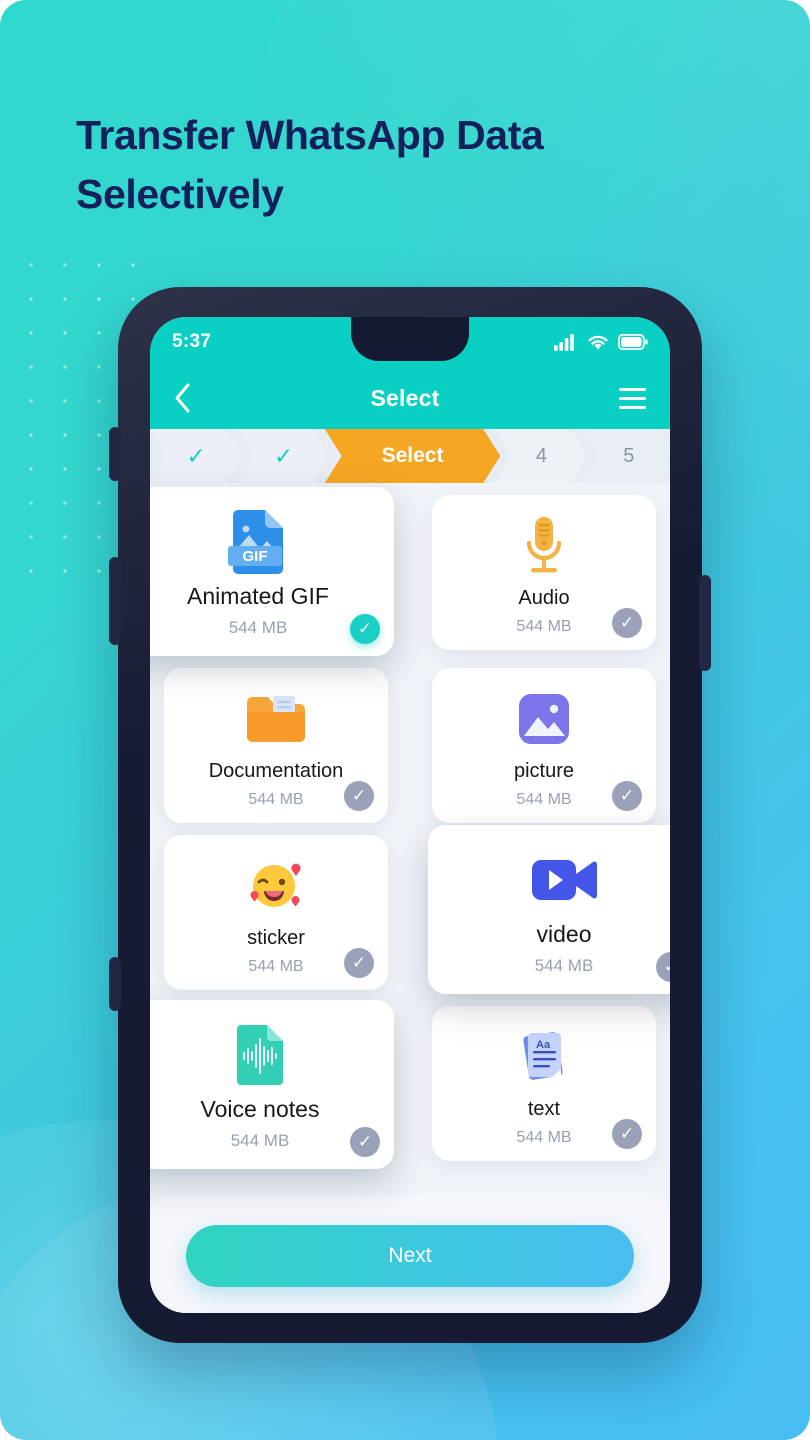 The height and width of the screenshot is (1440, 810). I want to click on phone-side-button-extra, so click(115, 984).